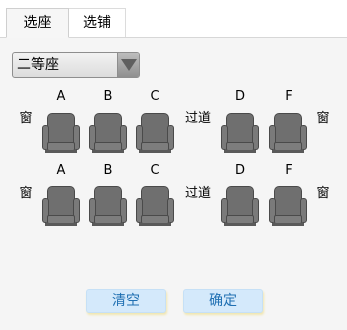 The height and width of the screenshot is (330, 347). What do you see at coordinates (97, 22) in the screenshot?
I see `tab-select-berth: 选铺` at bounding box center [97, 22].